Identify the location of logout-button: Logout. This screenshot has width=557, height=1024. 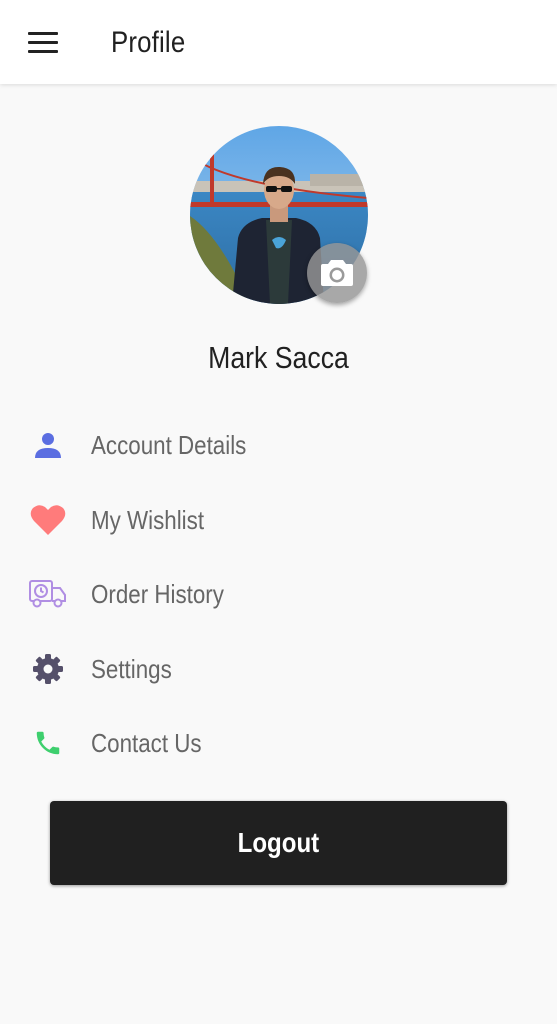
(278, 843).